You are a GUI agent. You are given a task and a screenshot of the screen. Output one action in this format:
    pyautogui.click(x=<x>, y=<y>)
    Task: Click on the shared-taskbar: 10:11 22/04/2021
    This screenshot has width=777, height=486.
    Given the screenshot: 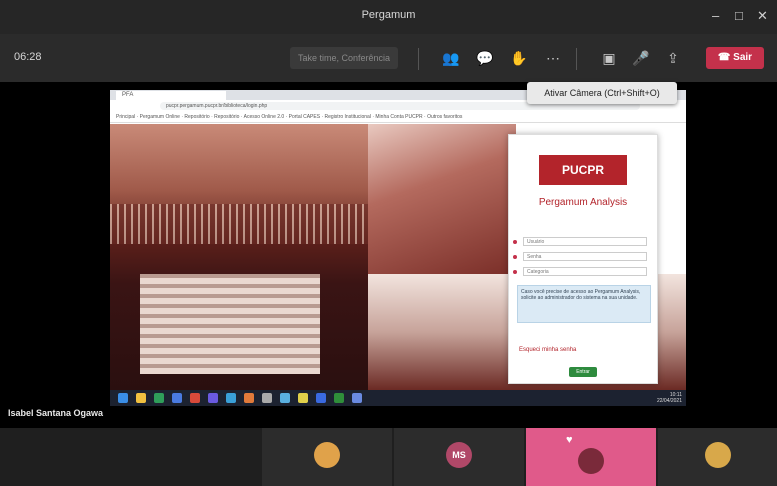 What is the action you would take?
    pyautogui.click(x=398, y=398)
    